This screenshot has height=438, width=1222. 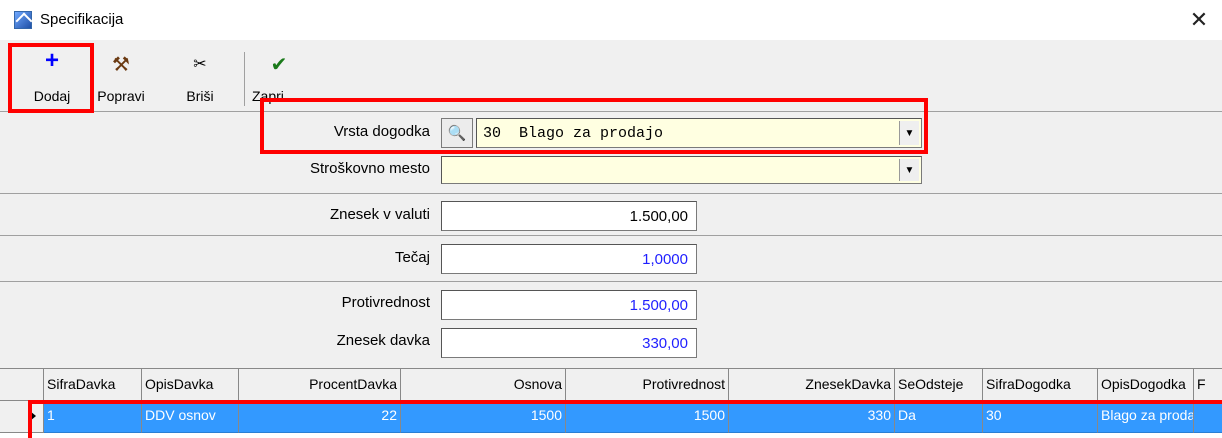 I want to click on cell-procent-davka: 22, so click(x=320, y=417).